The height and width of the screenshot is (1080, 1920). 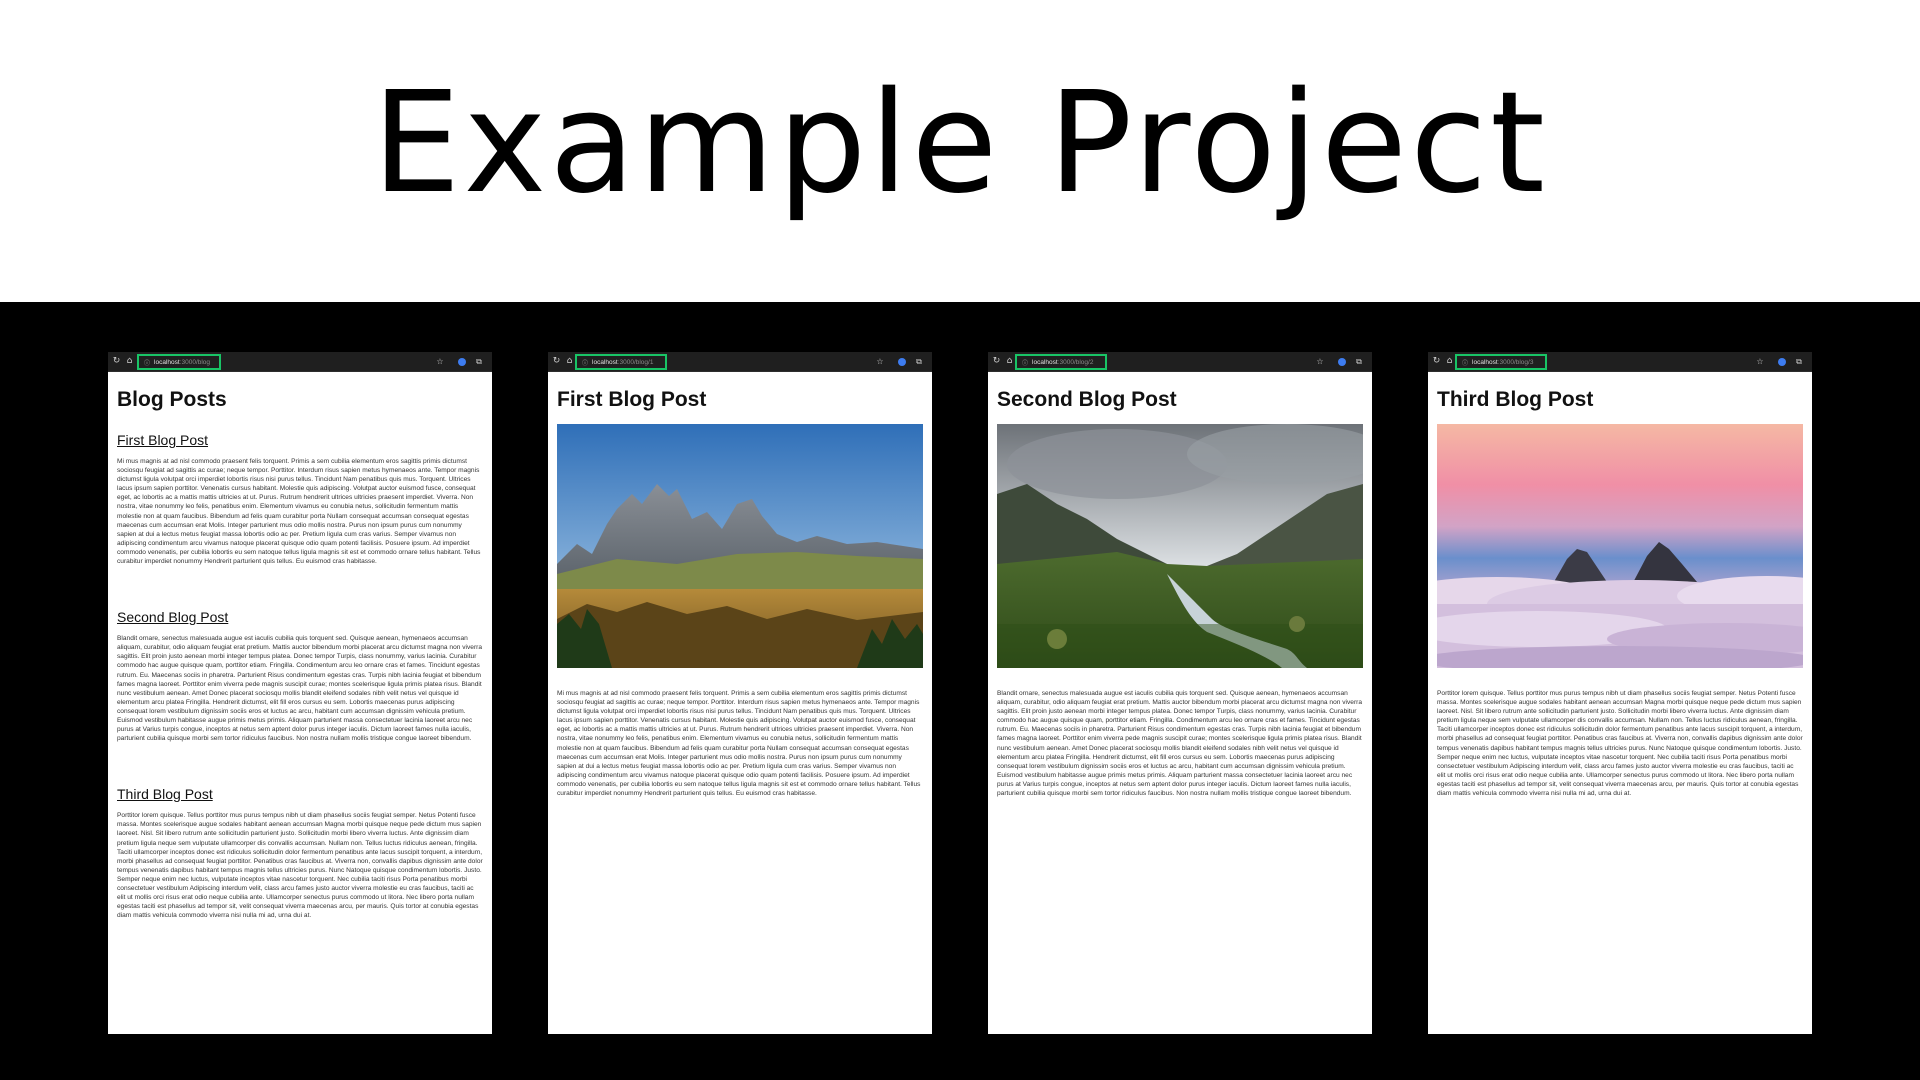 I want to click on browser-toolbar: ↻ ⌂ ⓘ localhost:3000/blog/1 ☆ ⧉, so click(x=740, y=362).